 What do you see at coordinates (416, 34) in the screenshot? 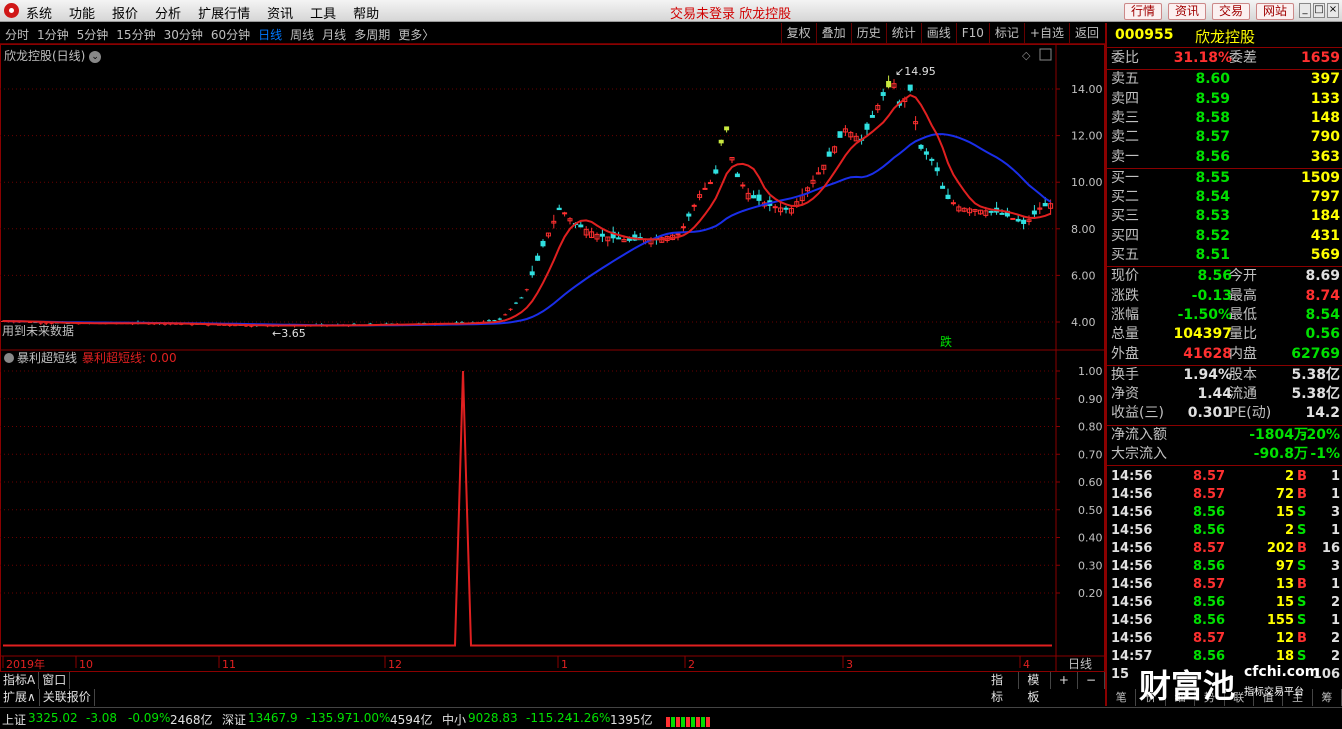
I see `period-tab: 更多〉` at bounding box center [416, 34].